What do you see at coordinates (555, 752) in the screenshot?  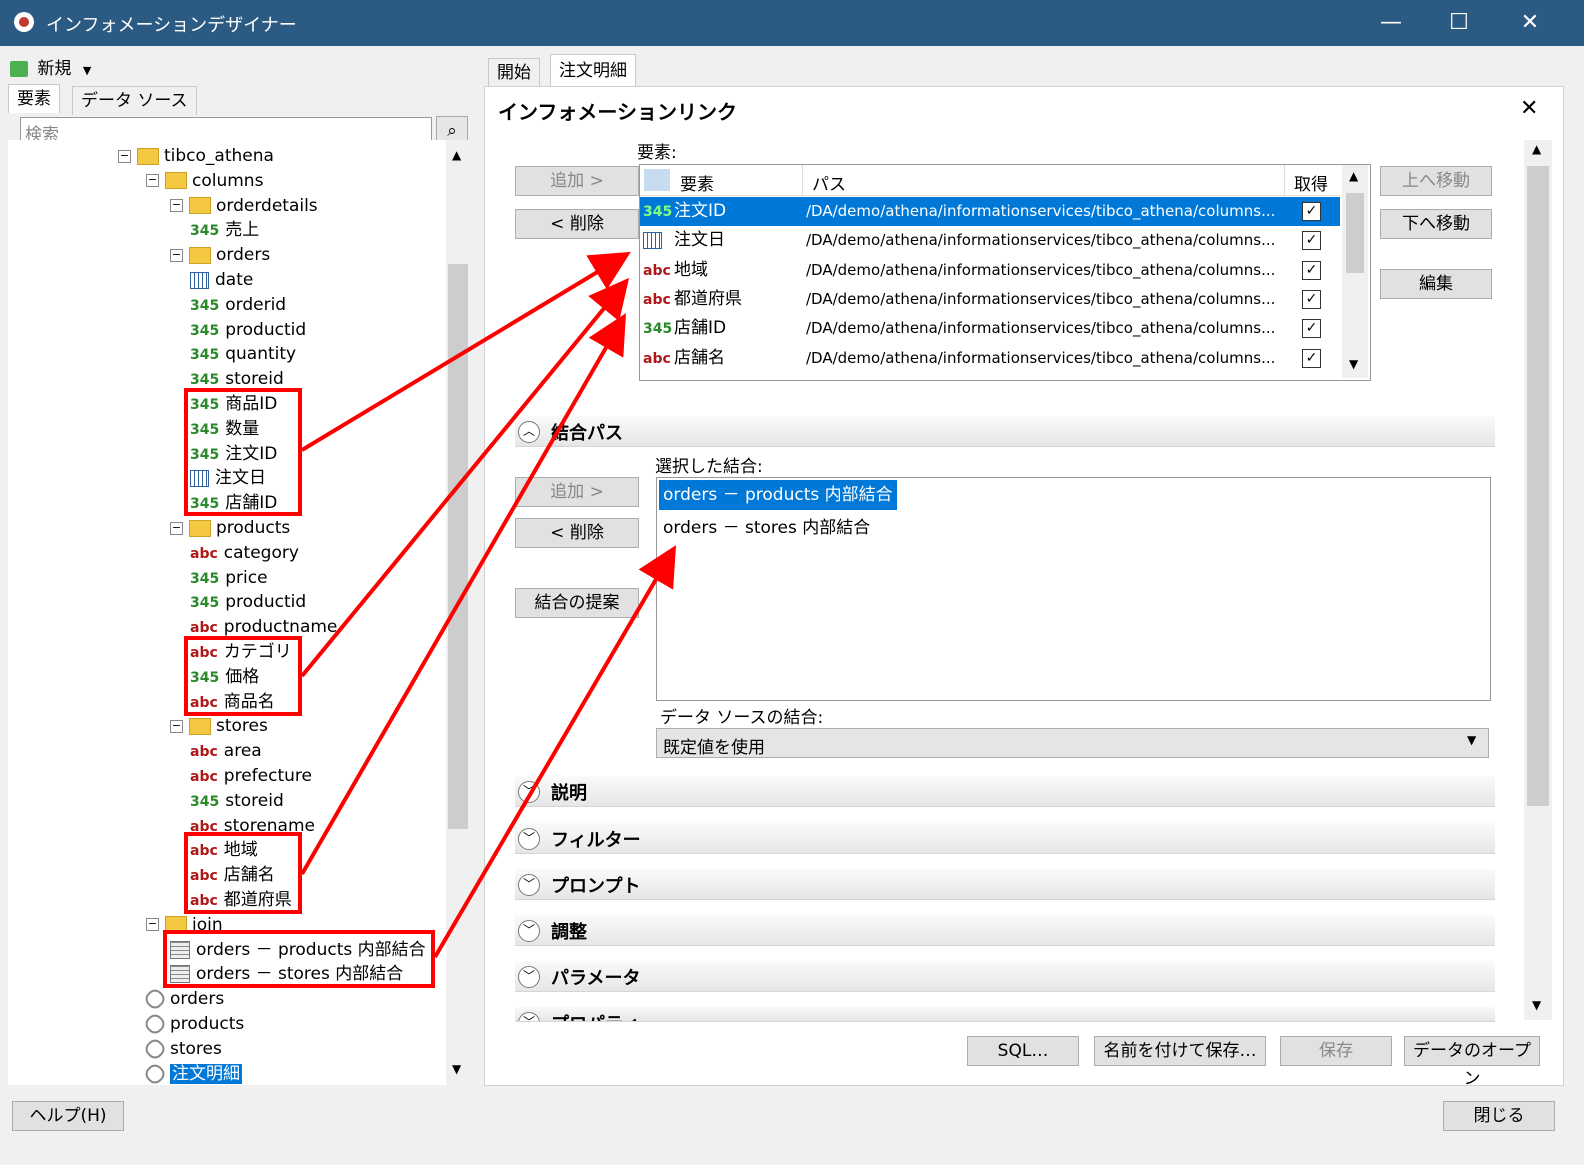 I see `arrow-joins` at bounding box center [555, 752].